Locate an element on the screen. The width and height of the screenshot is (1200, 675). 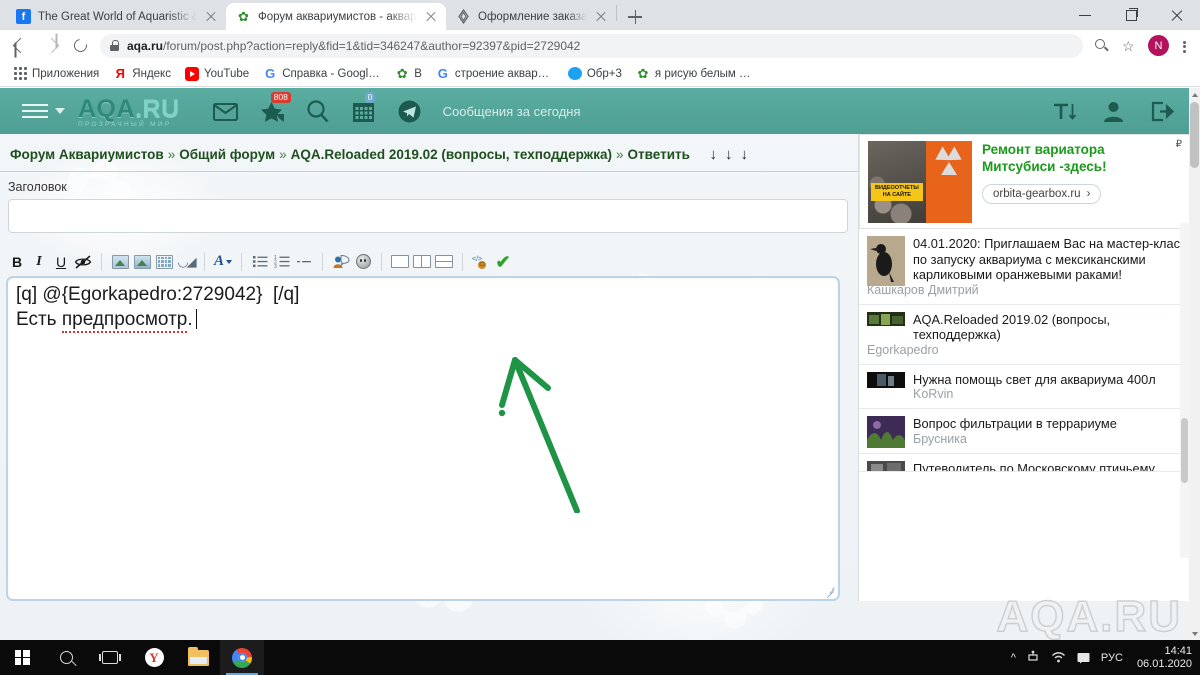
chevron-up-icon: ^ is located at coordinates (1013, 658).